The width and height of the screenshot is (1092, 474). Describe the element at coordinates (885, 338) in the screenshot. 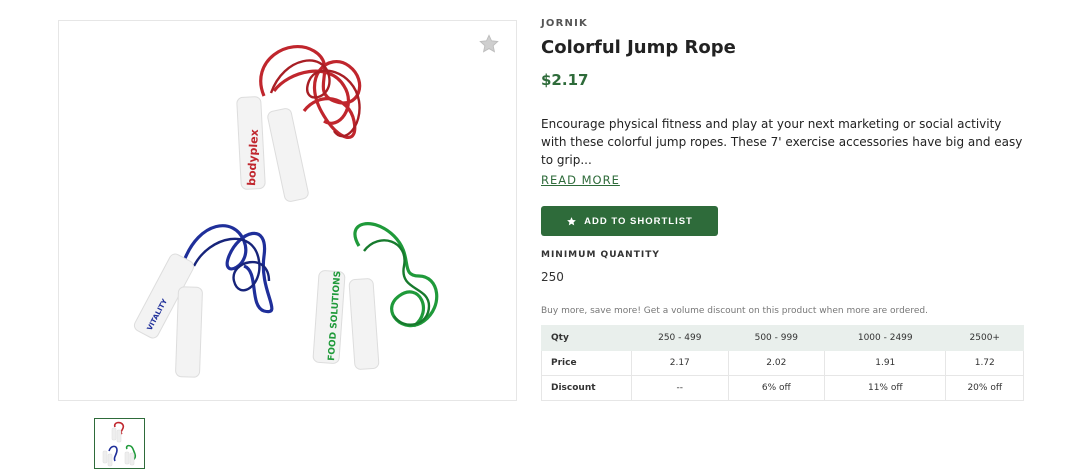

I see `table-cell: 1000 - 2499` at that location.